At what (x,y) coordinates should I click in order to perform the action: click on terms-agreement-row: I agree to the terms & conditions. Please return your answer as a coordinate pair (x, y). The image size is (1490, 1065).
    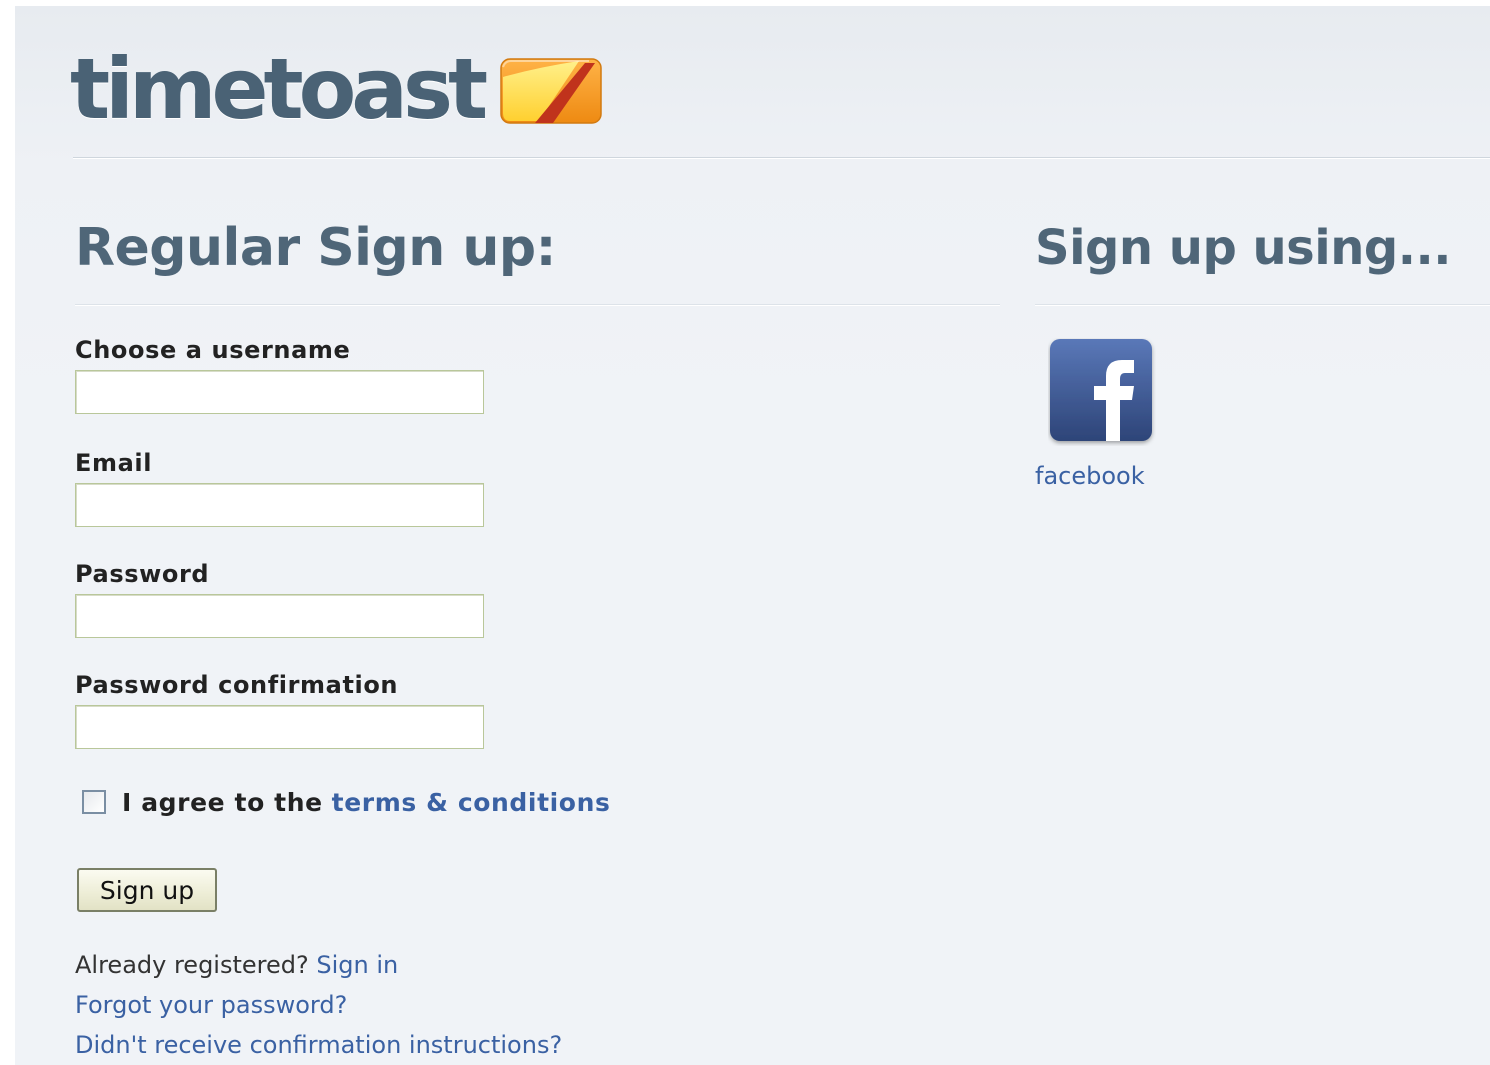
    Looking at the image, I should click on (346, 802).